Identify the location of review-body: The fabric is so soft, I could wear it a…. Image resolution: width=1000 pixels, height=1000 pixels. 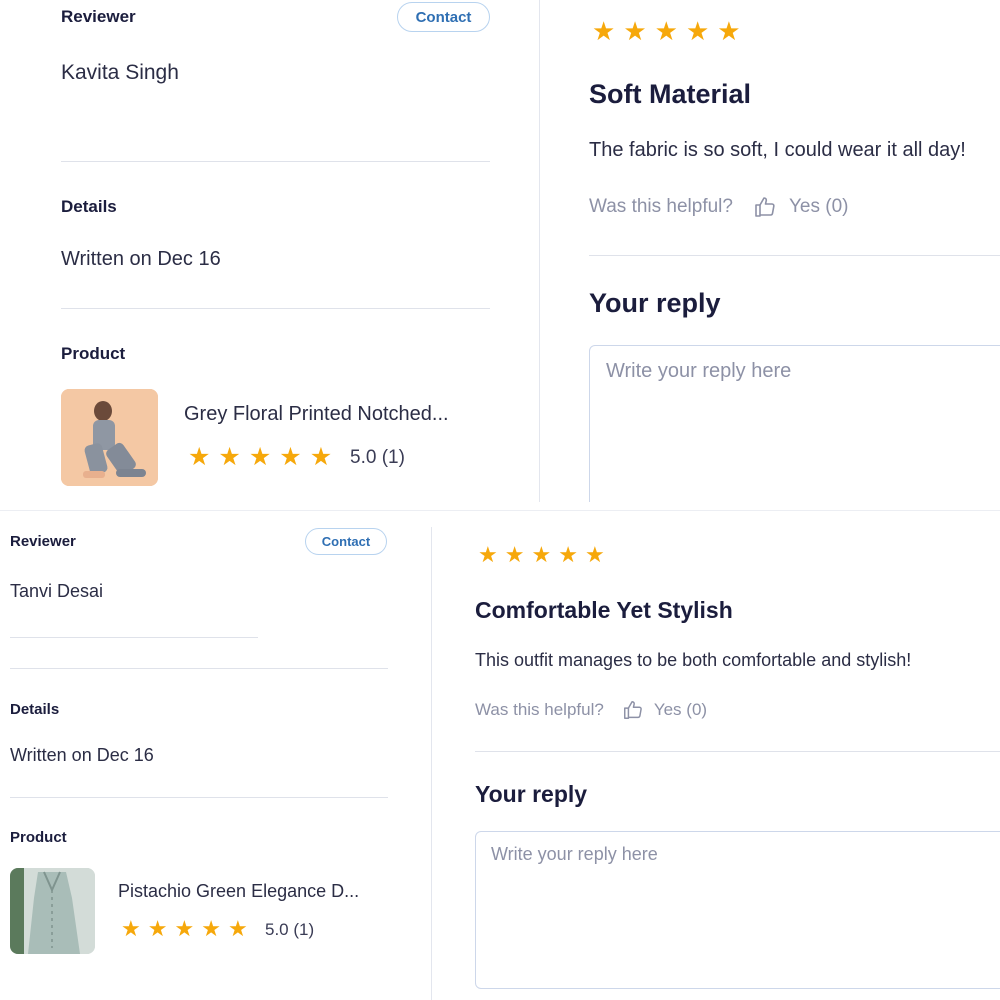
(777, 150).